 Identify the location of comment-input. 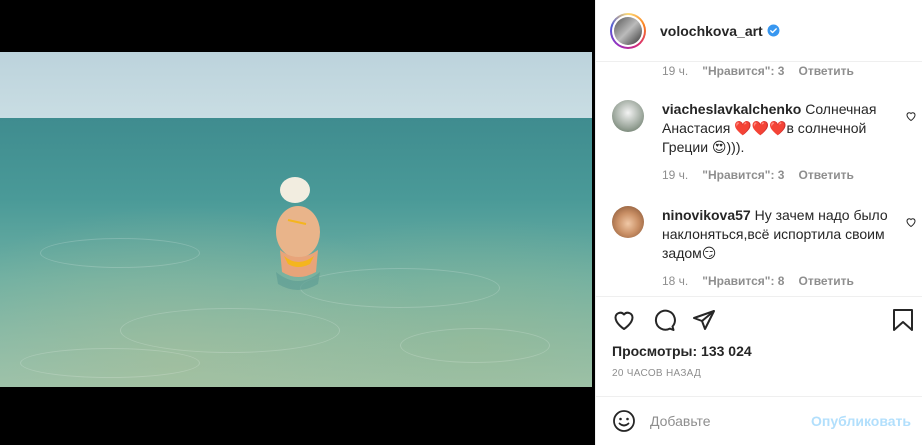
(725, 421).